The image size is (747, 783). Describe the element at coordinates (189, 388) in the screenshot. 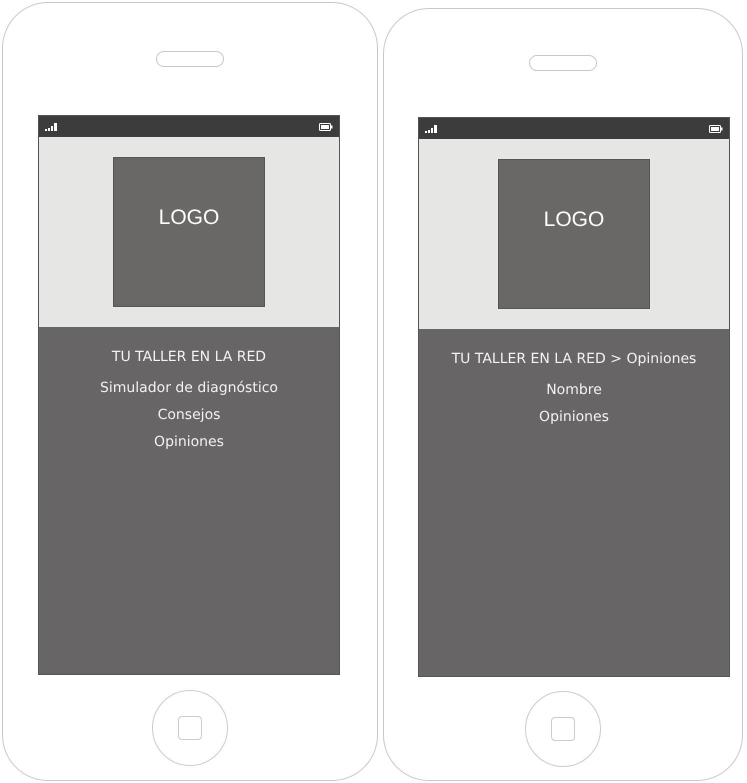

I see `menu-link: Simulador de diagnóstico` at that location.